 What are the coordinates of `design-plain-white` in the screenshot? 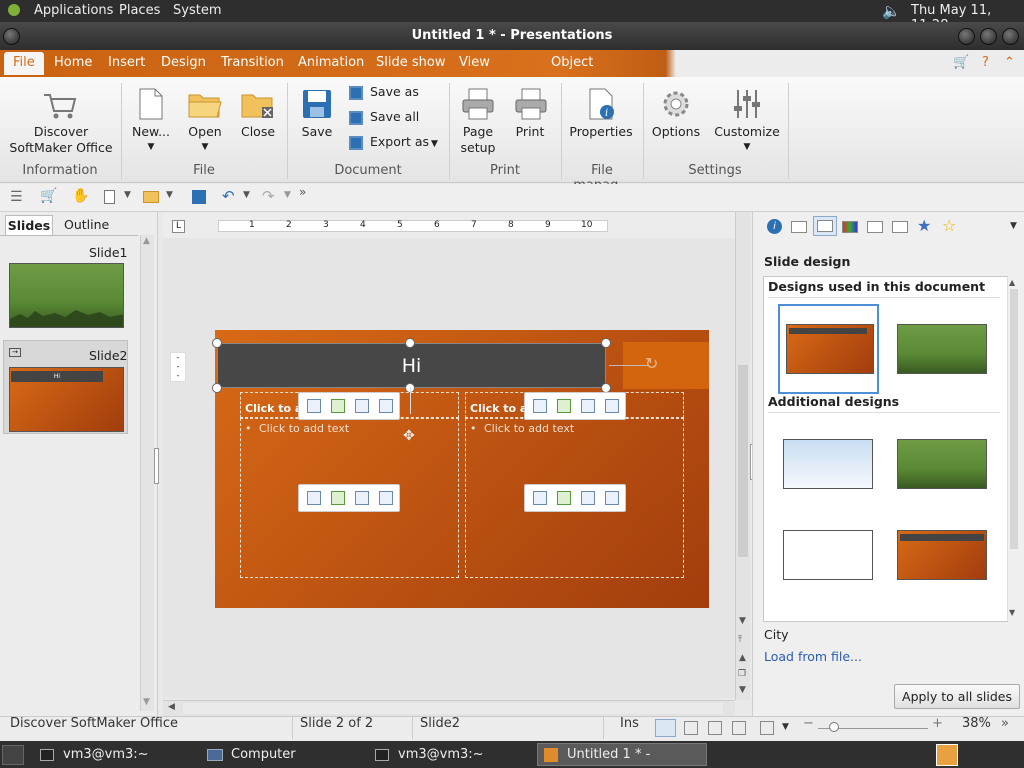 It's located at (828, 555).